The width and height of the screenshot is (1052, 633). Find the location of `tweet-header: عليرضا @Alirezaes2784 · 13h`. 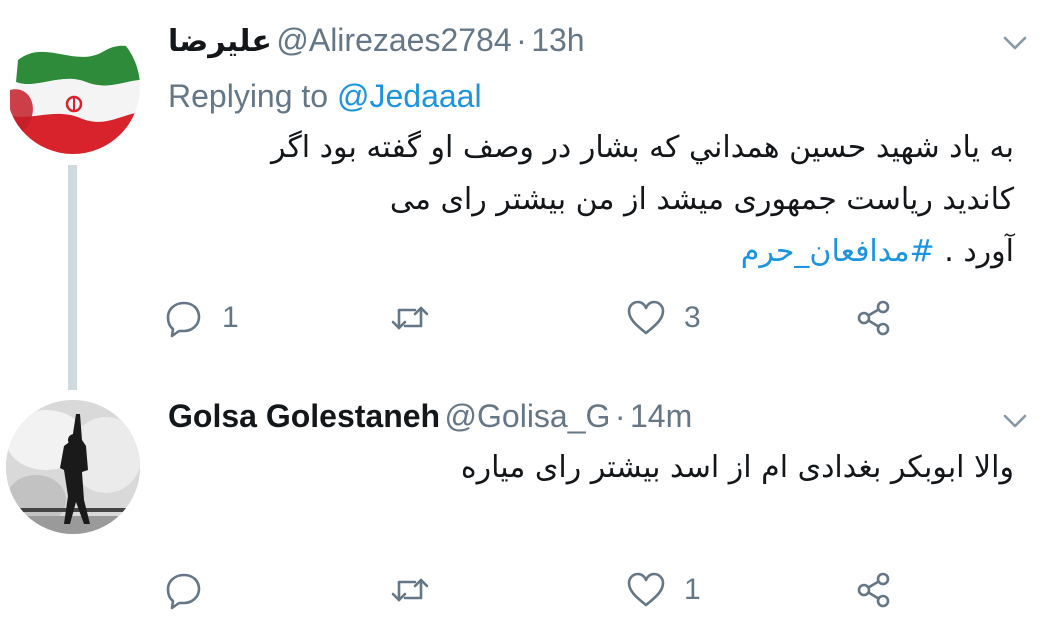

tweet-header: عليرضا @Alirezaes2784 · 13h is located at coordinates (376, 43).